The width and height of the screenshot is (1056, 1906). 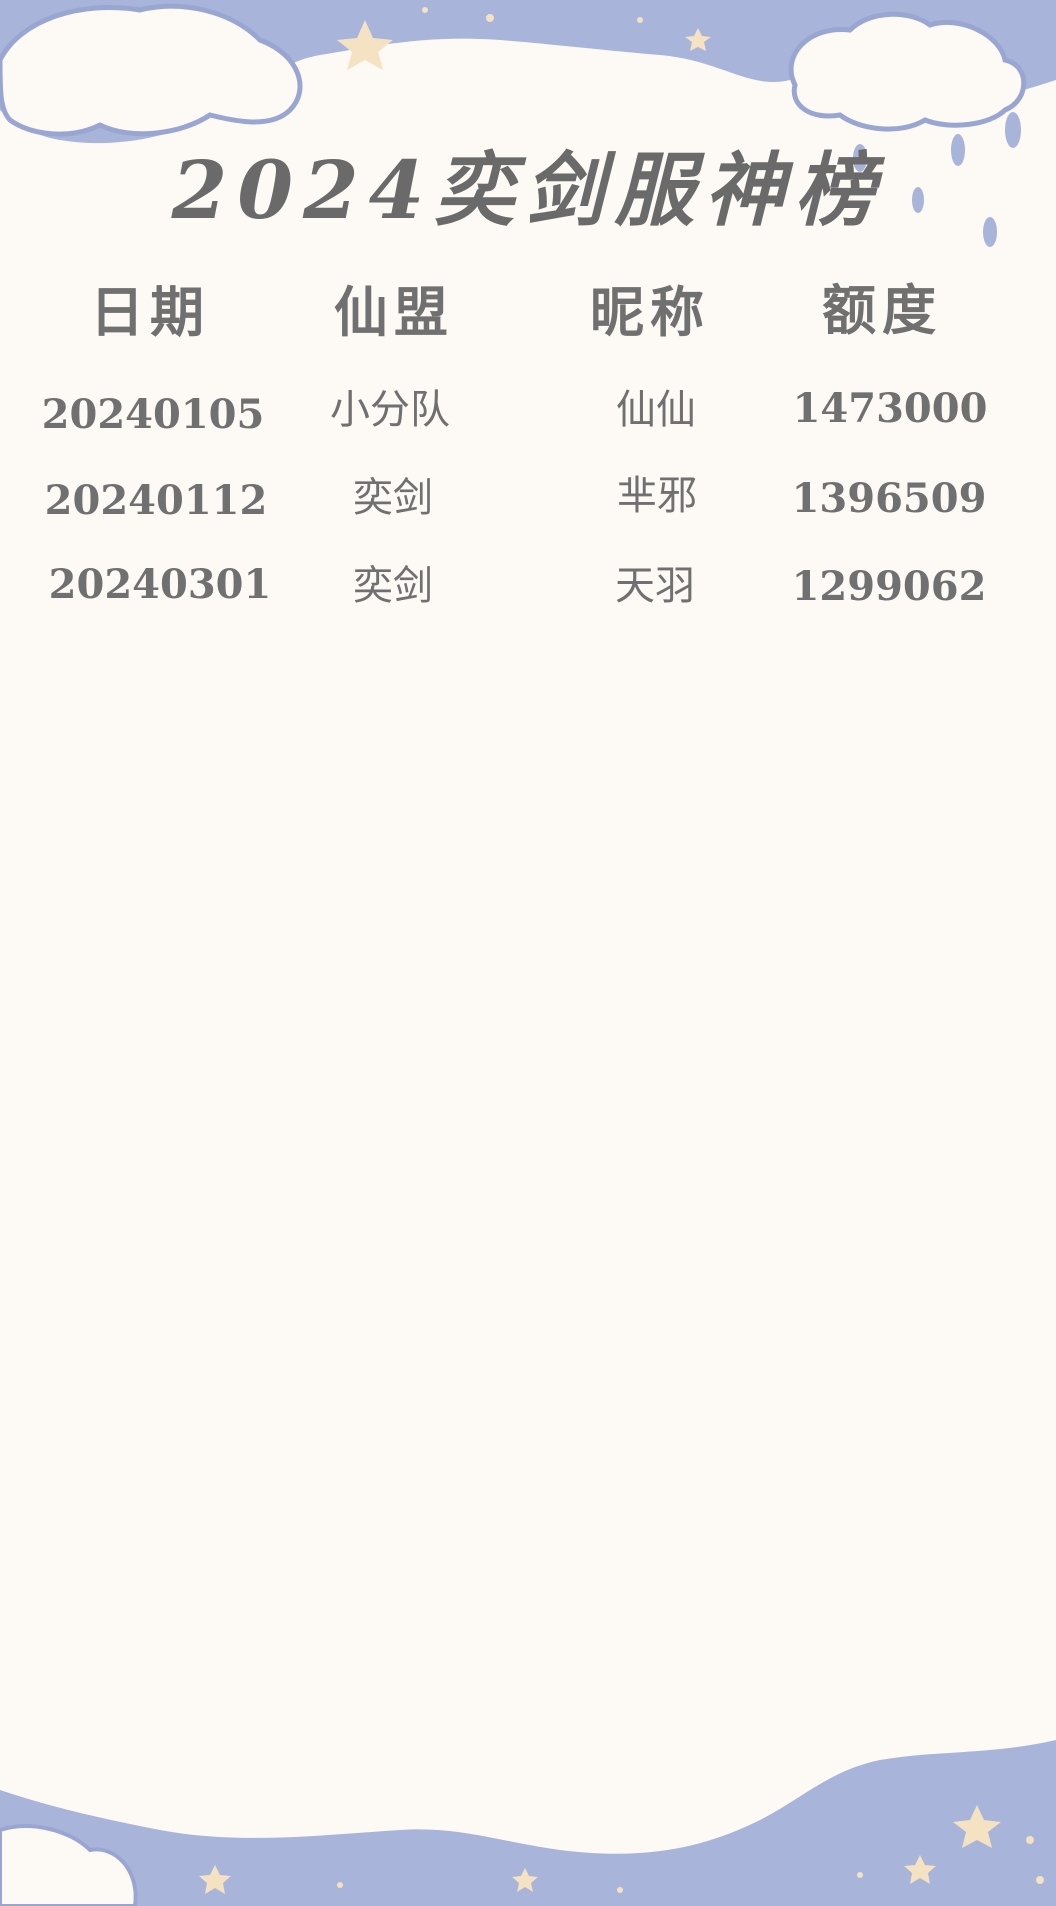 I want to click on row-1-nickname: 仙仙, so click(x=656, y=410).